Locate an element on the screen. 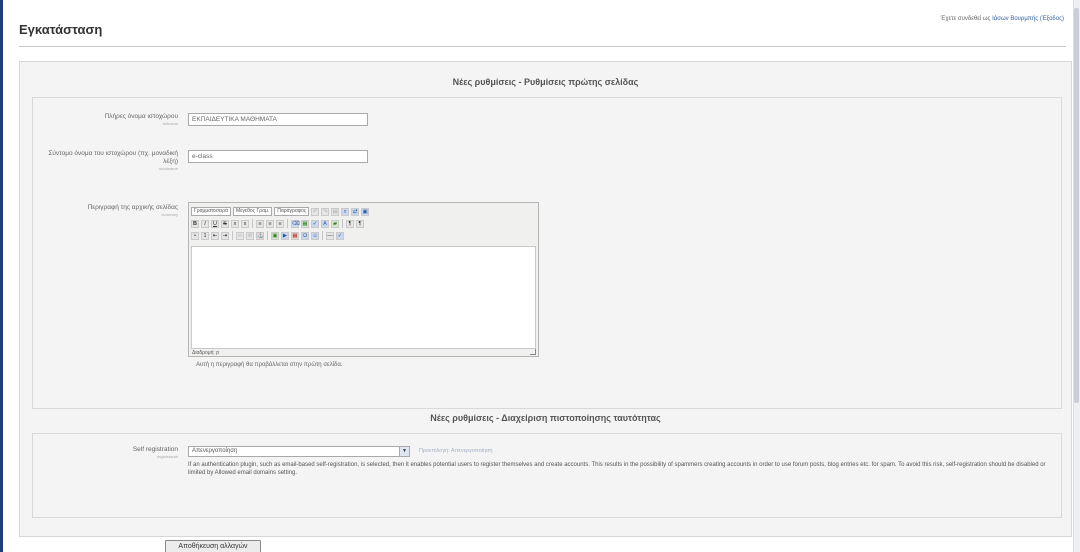 This screenshot has width=1080, height=552. editor-path: Διαδρομή: p is located at coordinates (205, 353).